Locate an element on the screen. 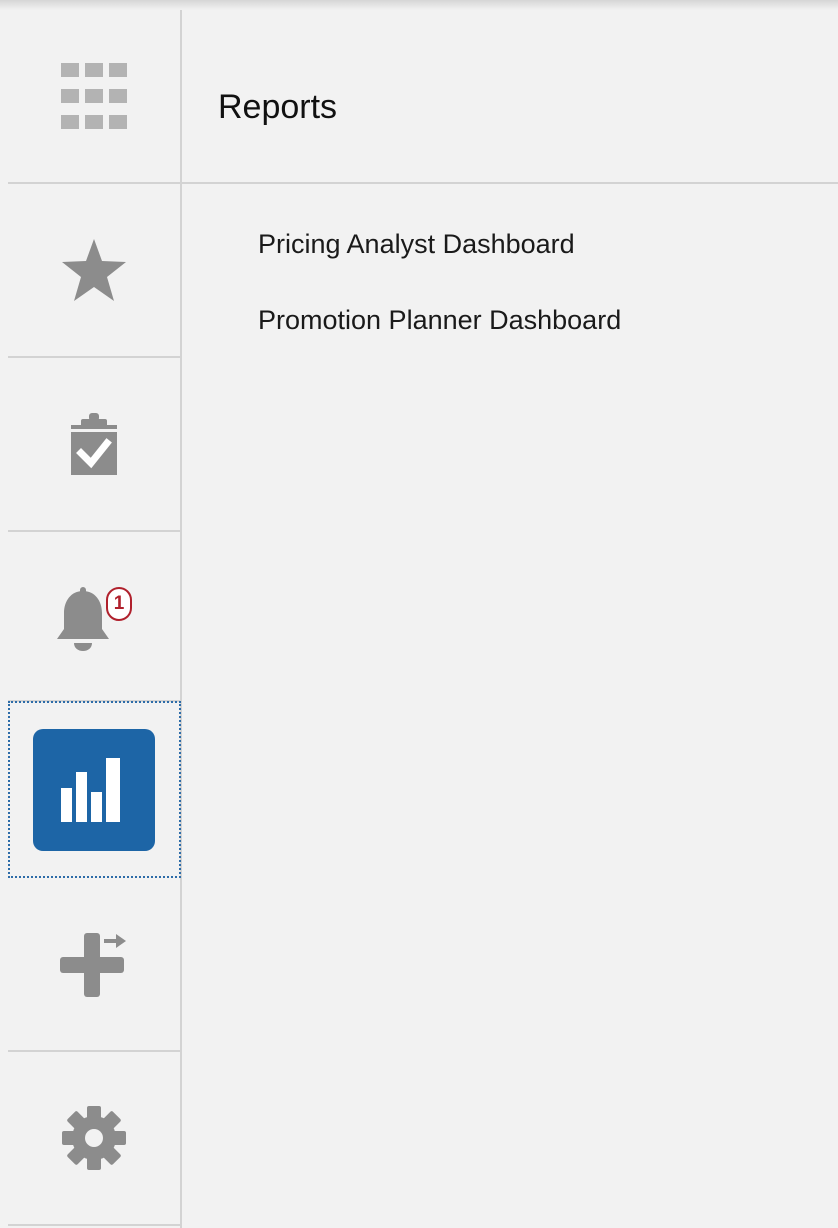 This screenshot has height=1228, width=838. bell-icon is located at coordinates (83, 619).